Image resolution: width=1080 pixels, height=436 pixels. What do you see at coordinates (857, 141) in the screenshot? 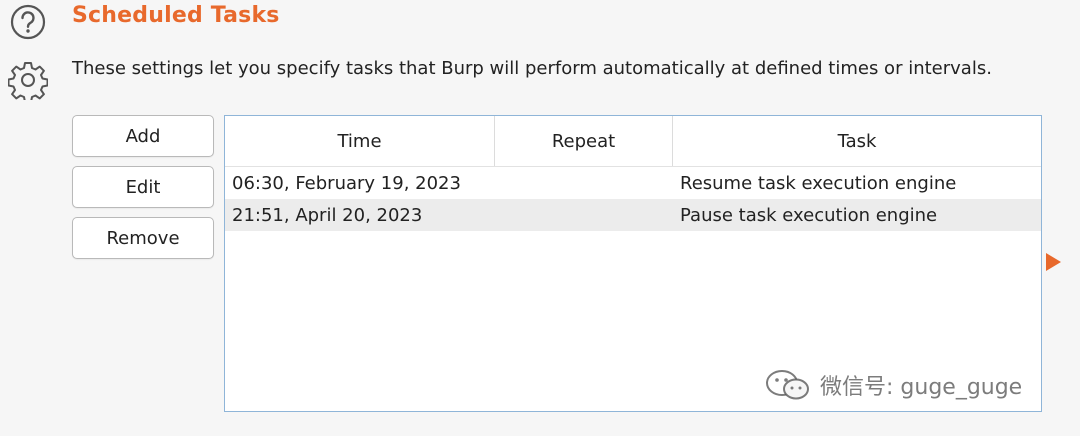
I see `column-header-task: Task` at bounding box center [857, 141].